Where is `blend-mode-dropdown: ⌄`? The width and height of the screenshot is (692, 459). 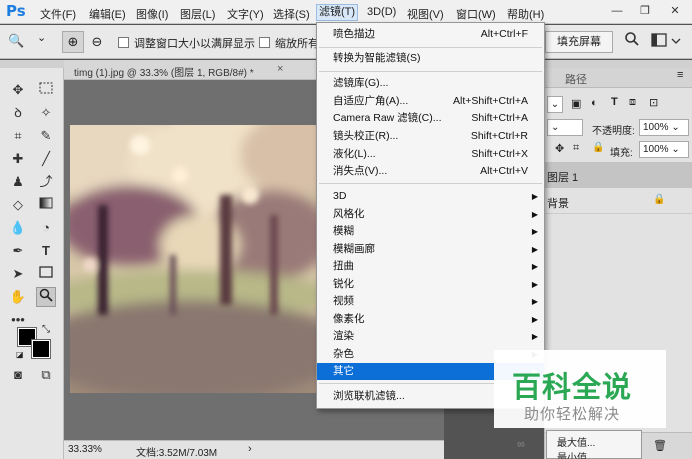 blend-mode-dropdown: ⌄ is located at coordinates (565, 127).